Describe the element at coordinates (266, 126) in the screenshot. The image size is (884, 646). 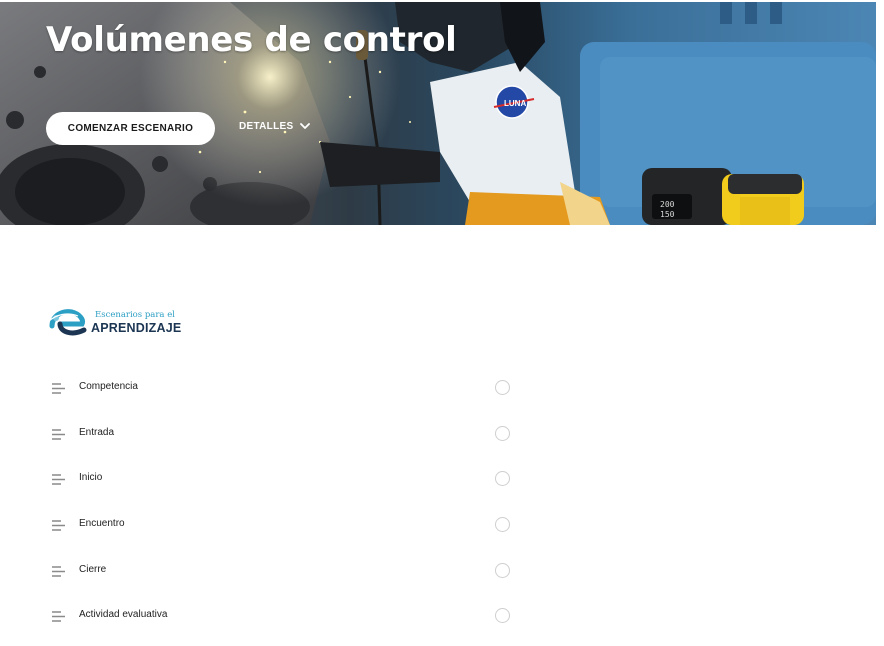
I see `details-label: DETALLES` at that location.